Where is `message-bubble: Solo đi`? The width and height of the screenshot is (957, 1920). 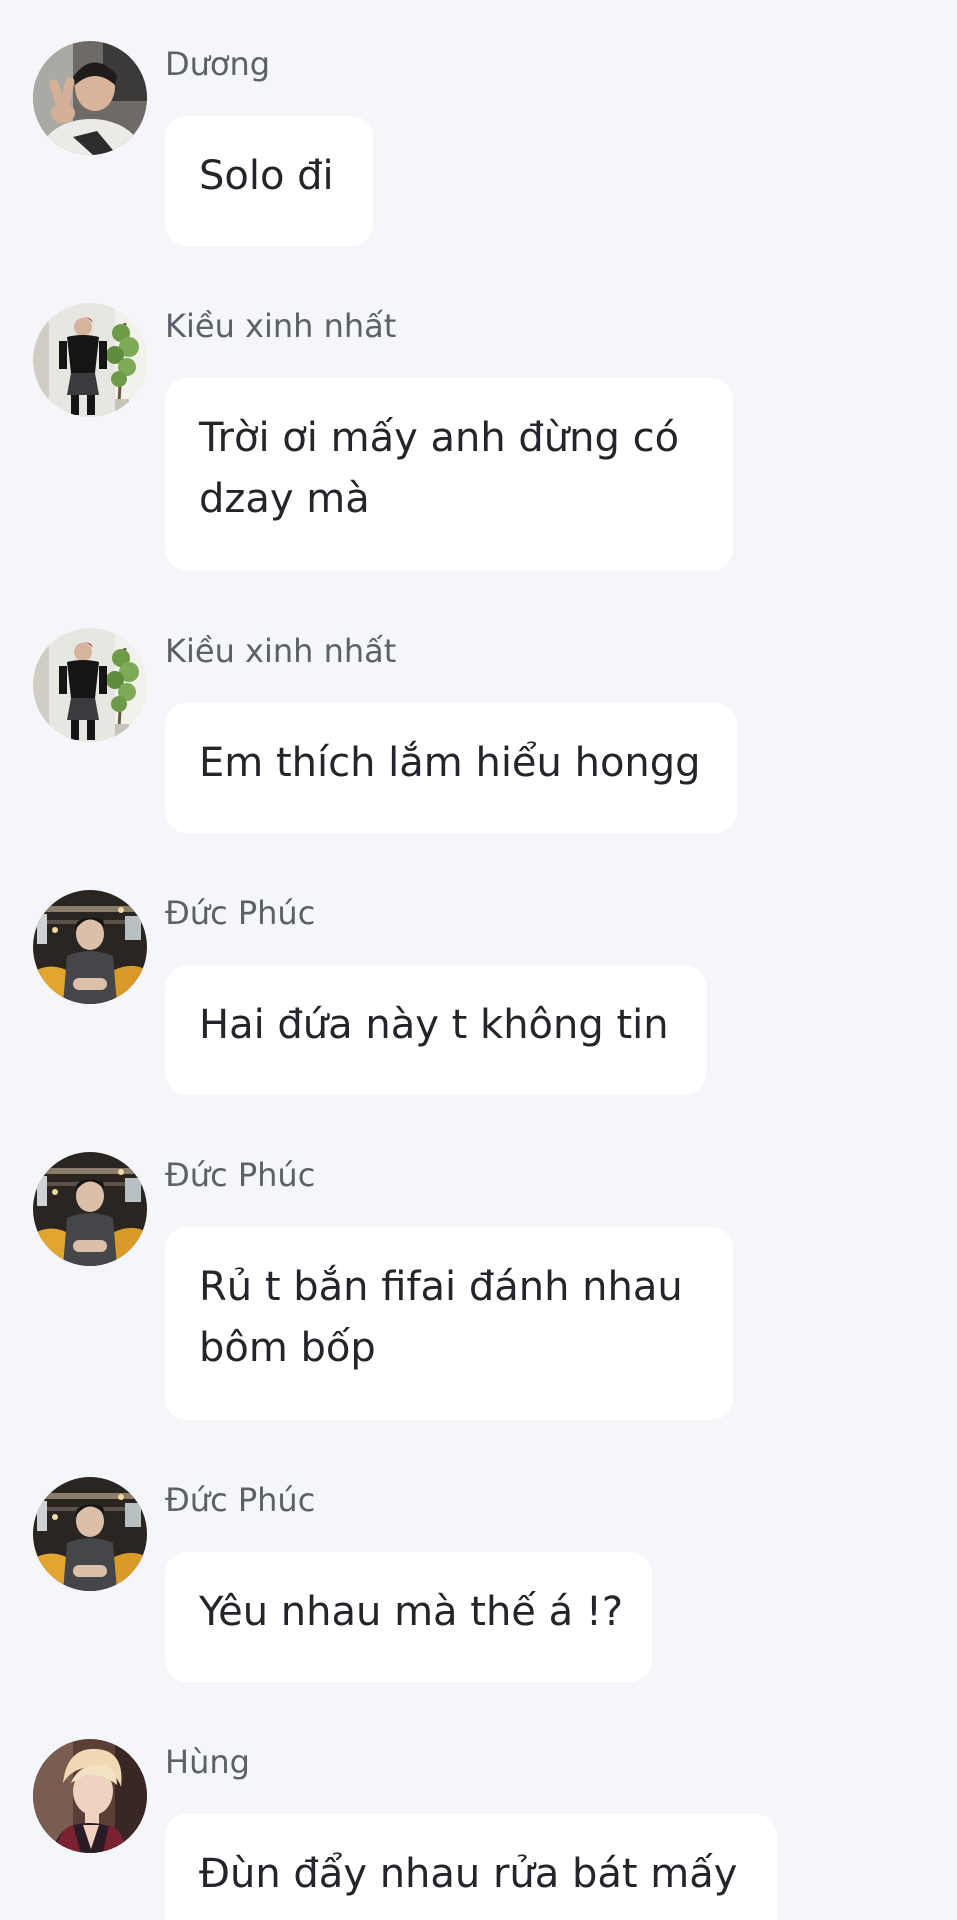
message-bubble: Solo đi is located at coordinates (269, 181).